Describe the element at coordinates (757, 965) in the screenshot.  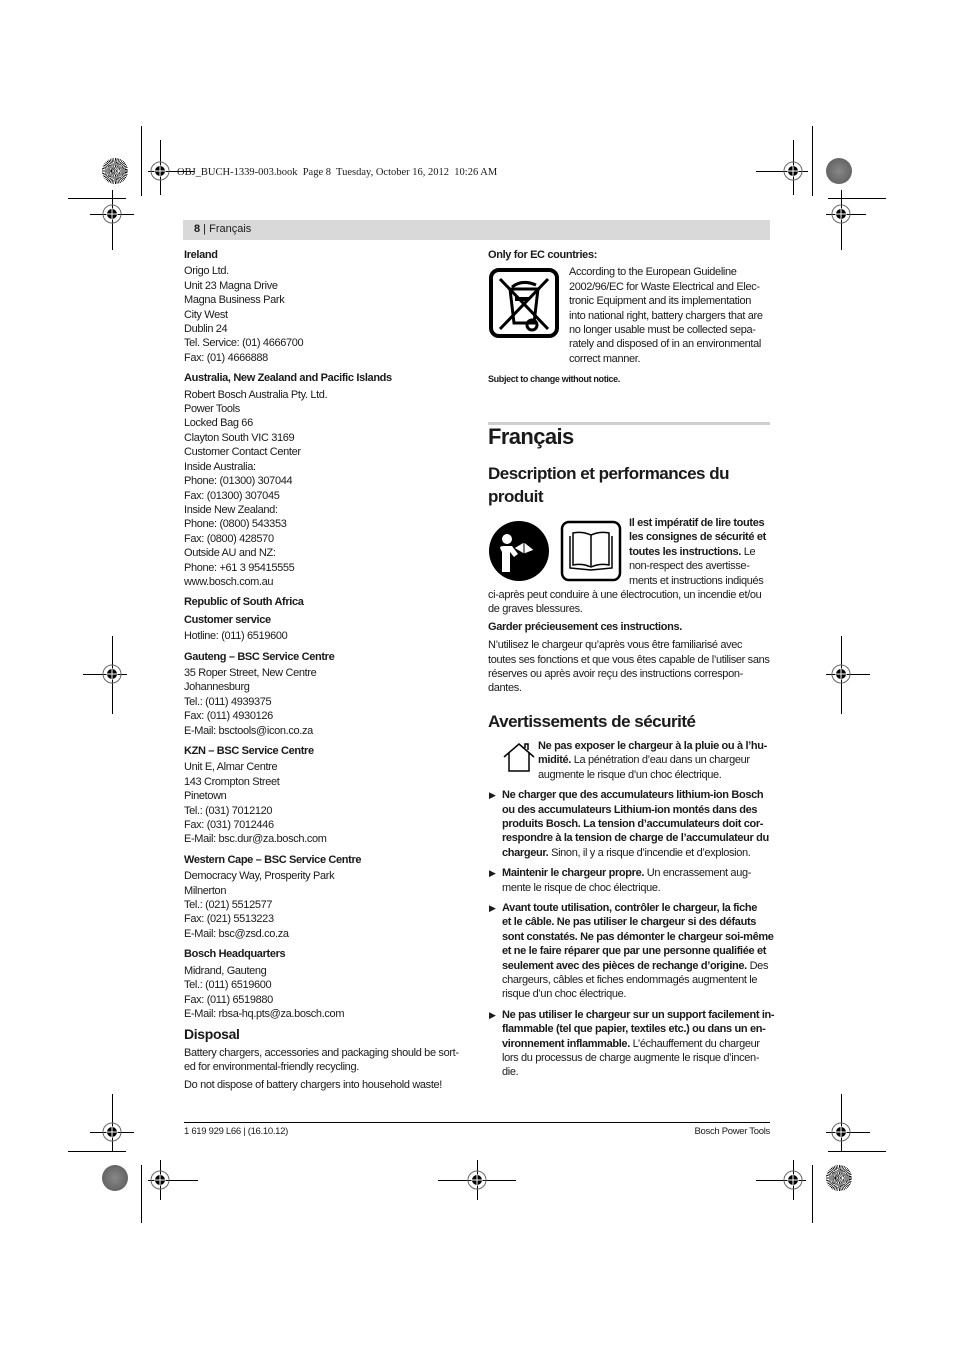
I see `text-fragment: Des` at that location.